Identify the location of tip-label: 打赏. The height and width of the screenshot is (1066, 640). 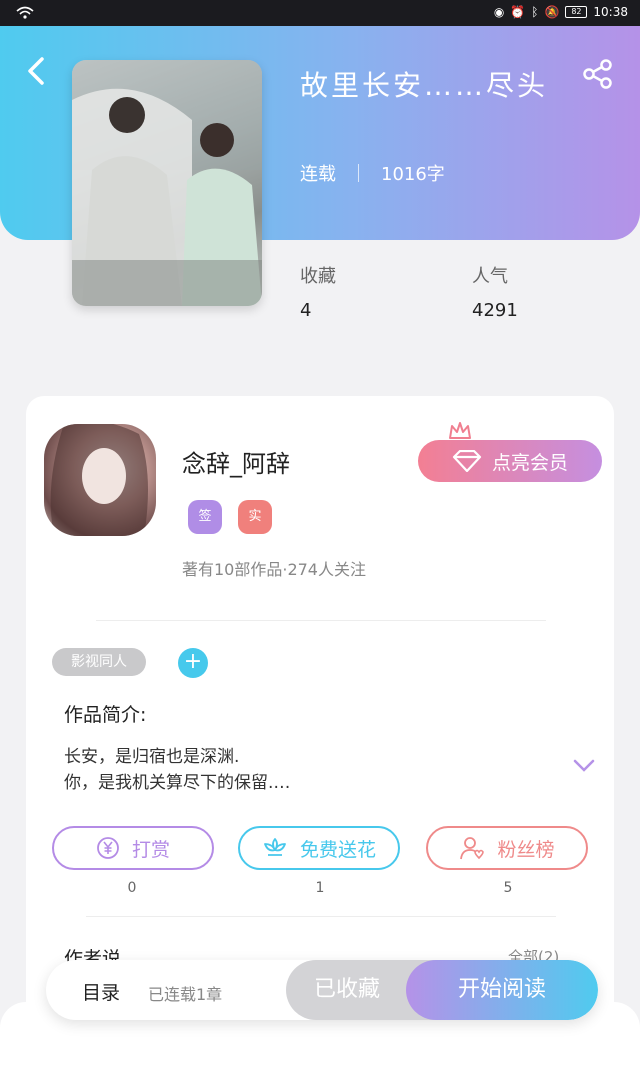
(150, 849).